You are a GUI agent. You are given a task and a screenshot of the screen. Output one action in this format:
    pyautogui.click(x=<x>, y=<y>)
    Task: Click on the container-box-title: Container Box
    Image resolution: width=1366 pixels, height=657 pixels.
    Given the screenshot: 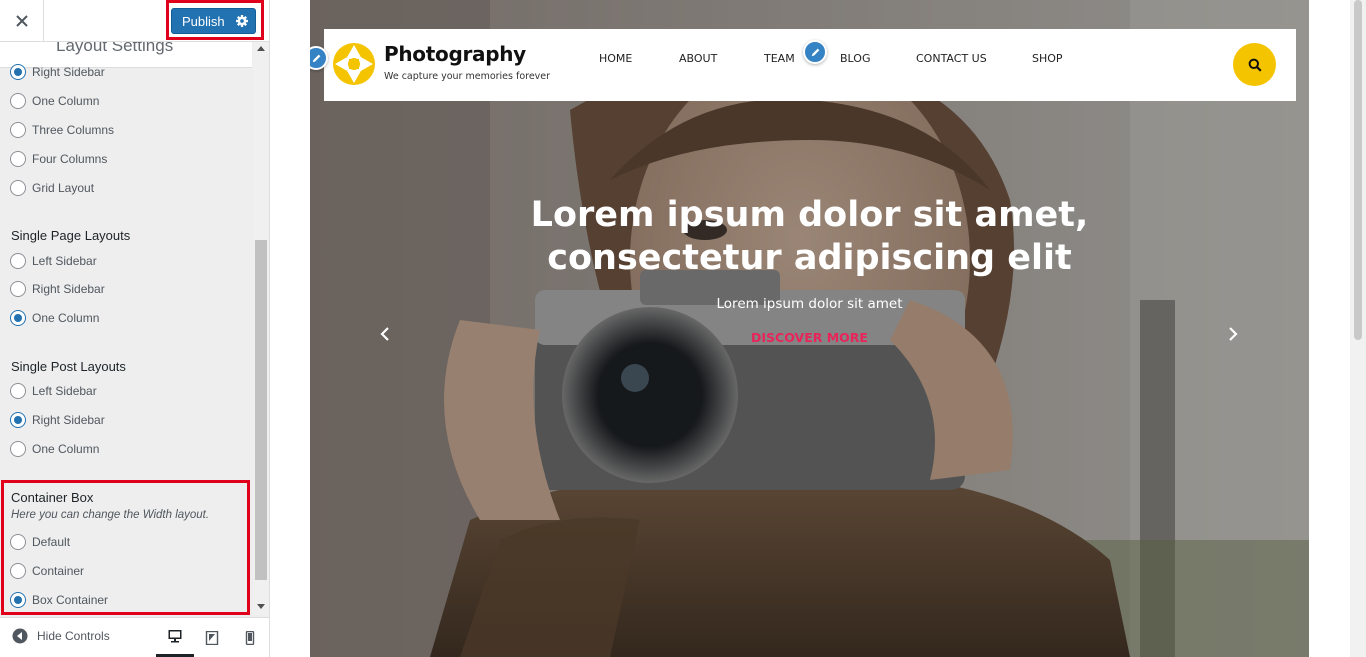 What is the action you would take?
    pyautogui.click(x=52, y=497)
    